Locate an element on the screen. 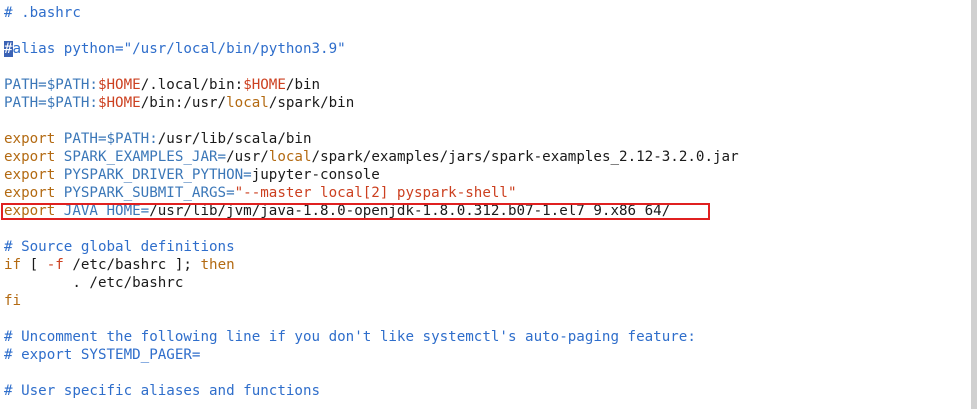 The width and height of the screenshot is (977, 409). code-token: PYSPARK_DRIVER_PYTHON= is located at coordinates (157, 175).